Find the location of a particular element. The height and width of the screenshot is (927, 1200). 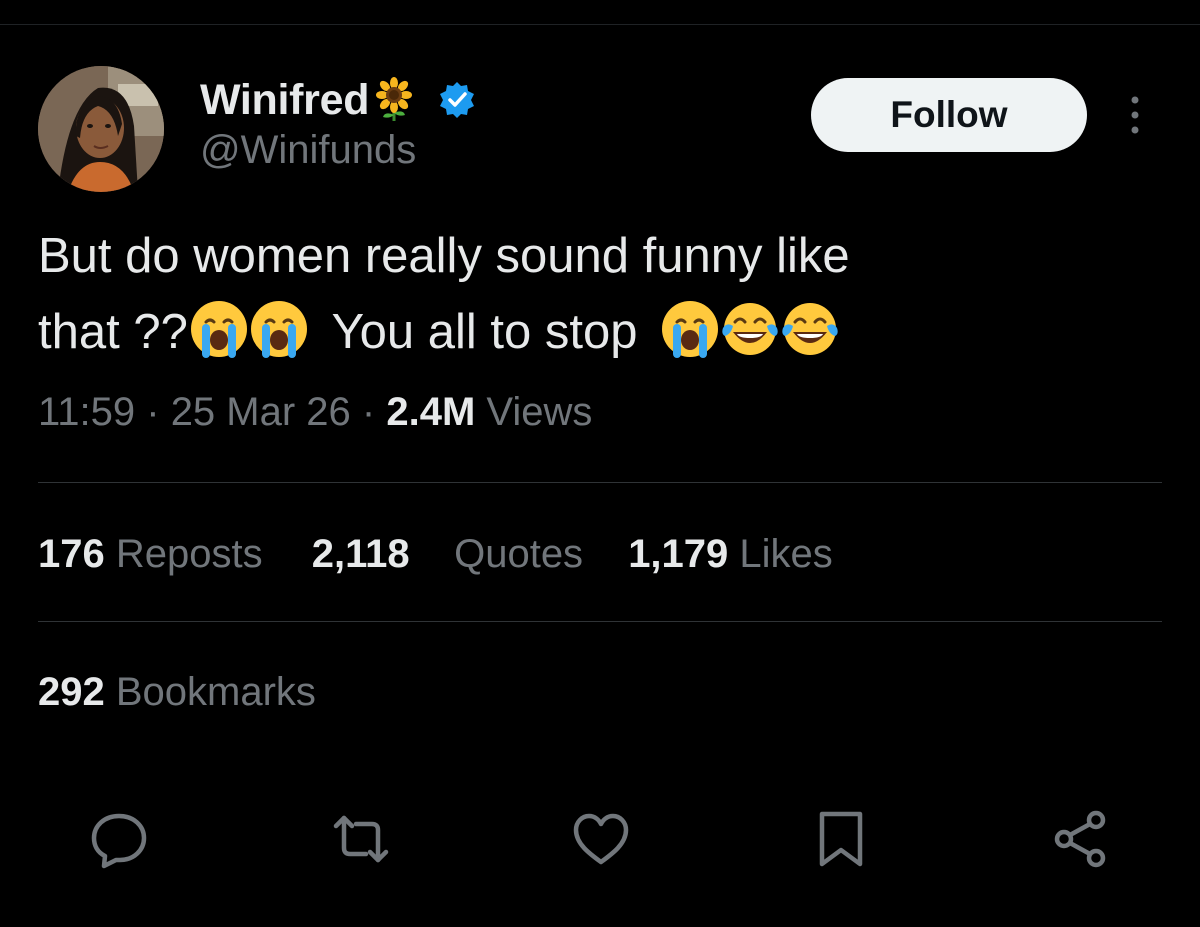

reply-icon is located at coordinates (119, 839).